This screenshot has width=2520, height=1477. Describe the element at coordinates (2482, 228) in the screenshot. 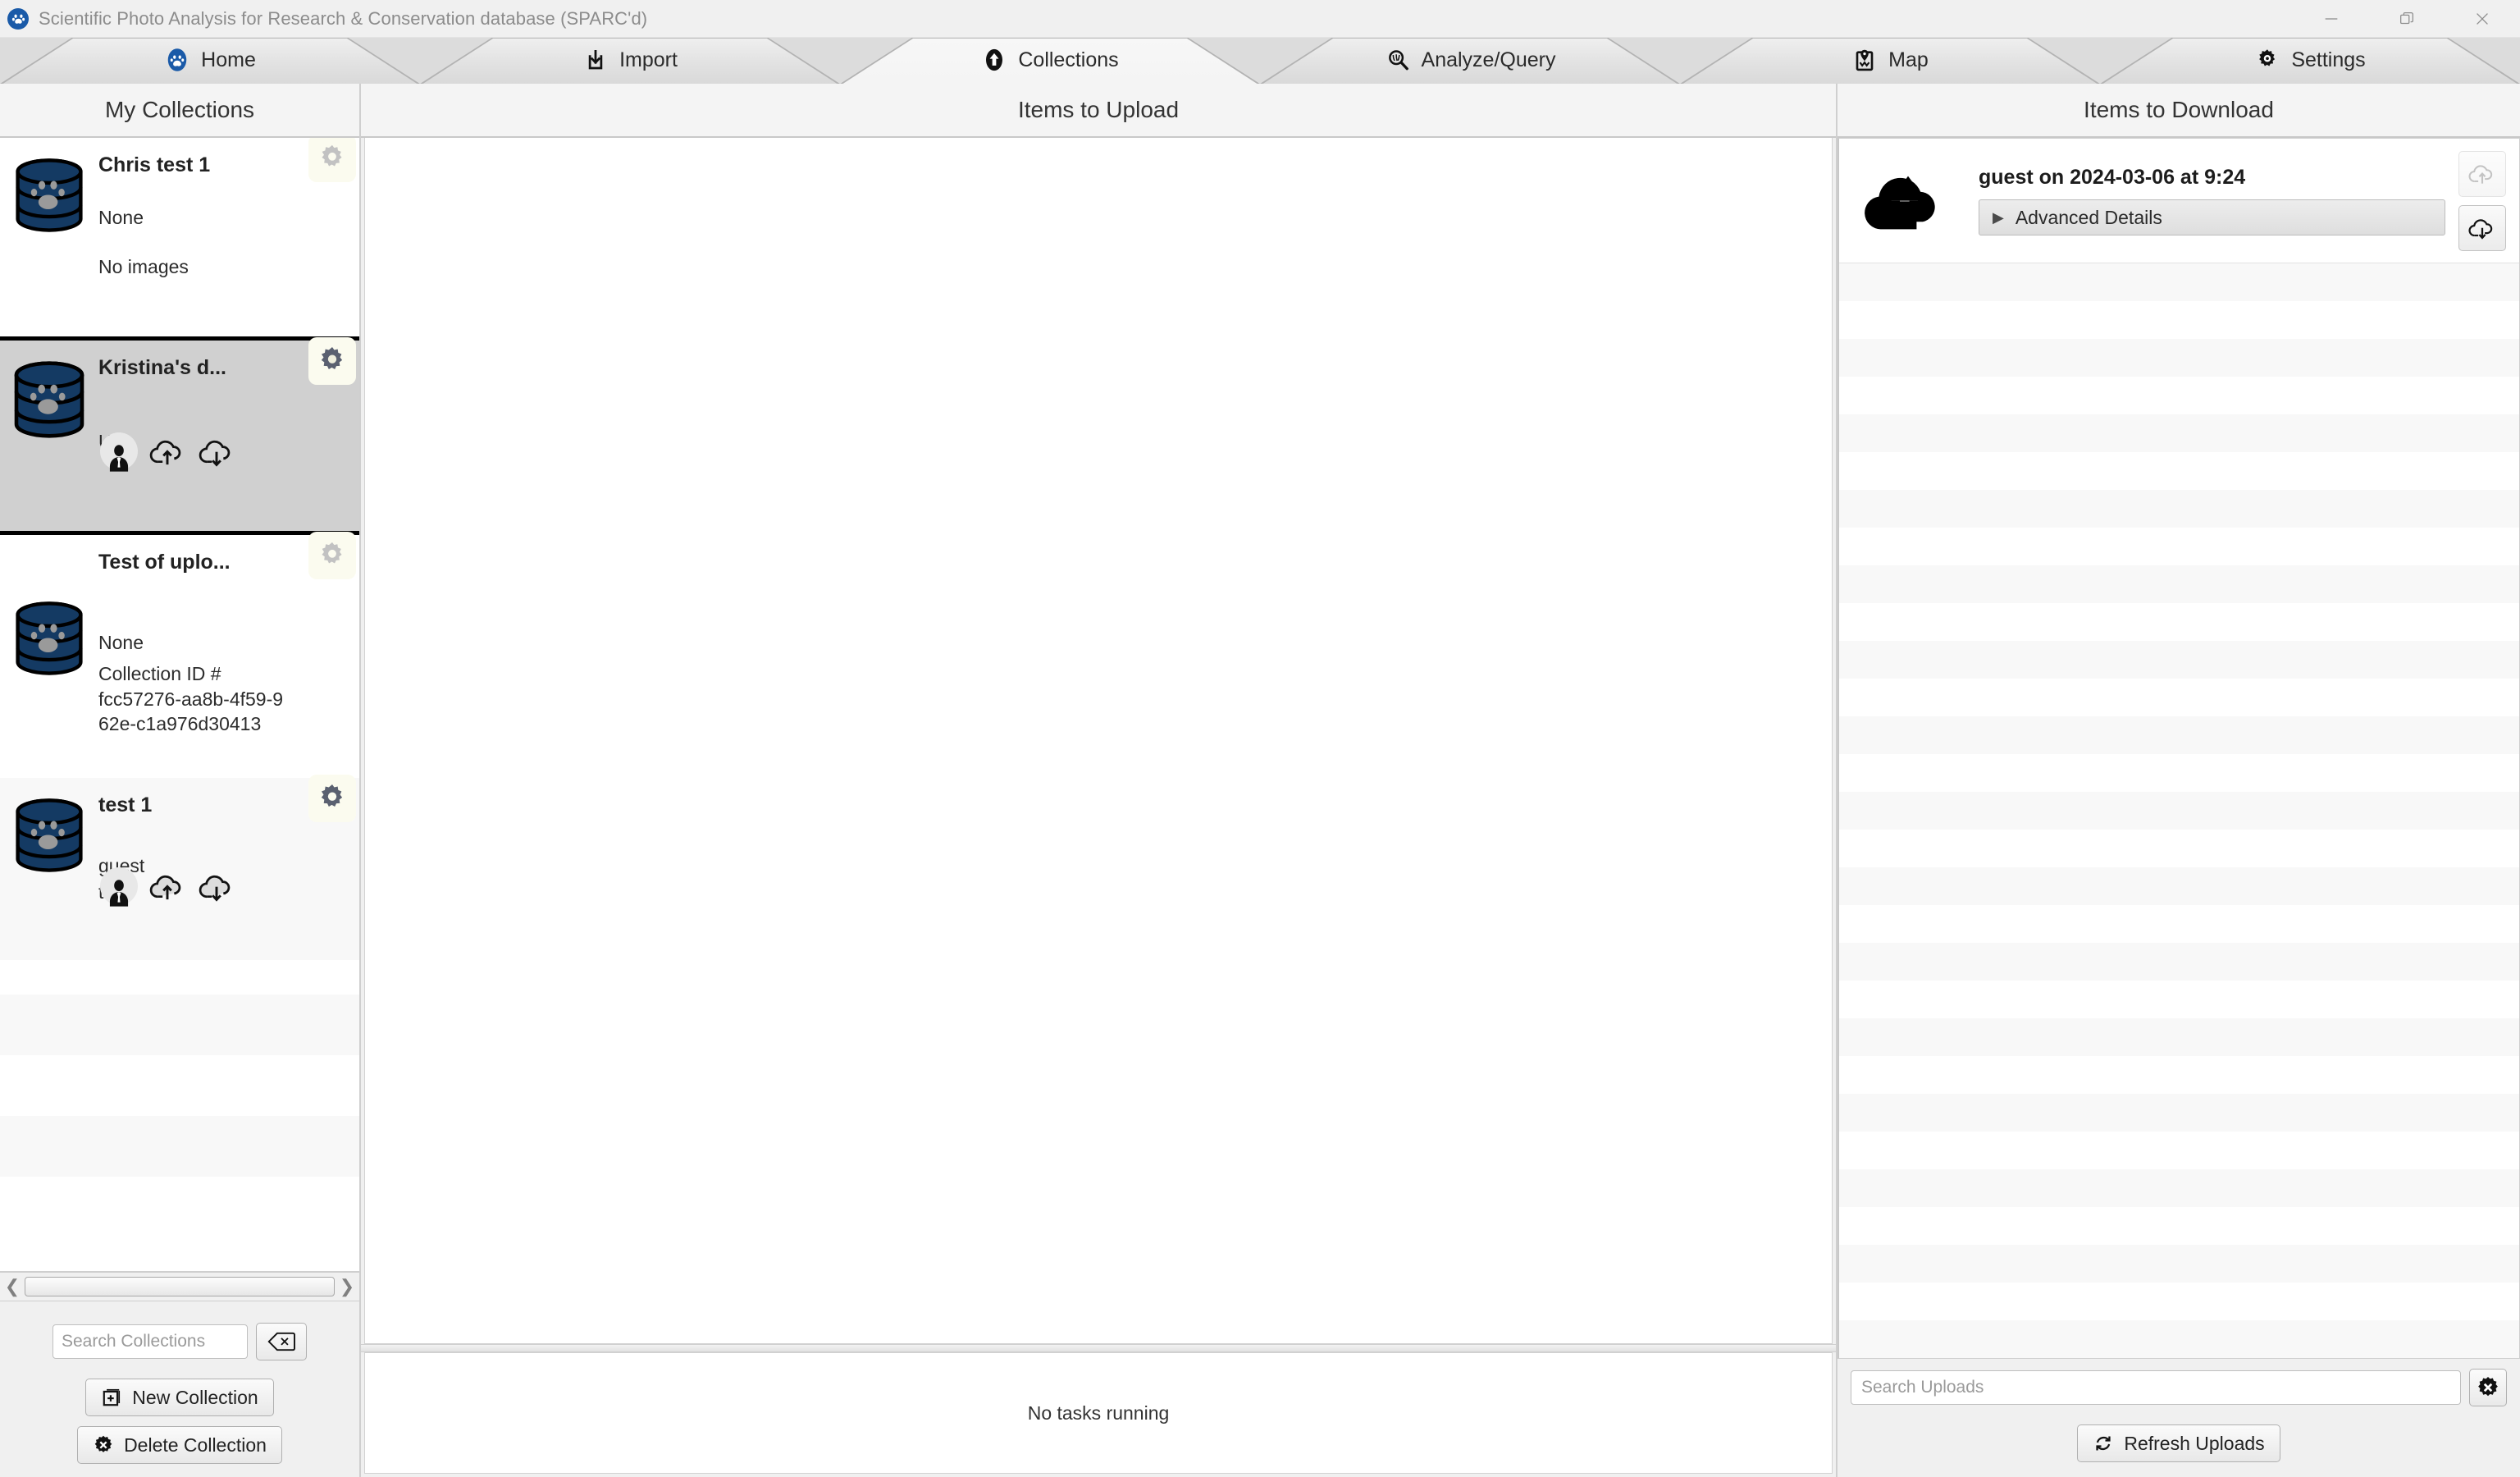

I see `download-item-button` at that location.